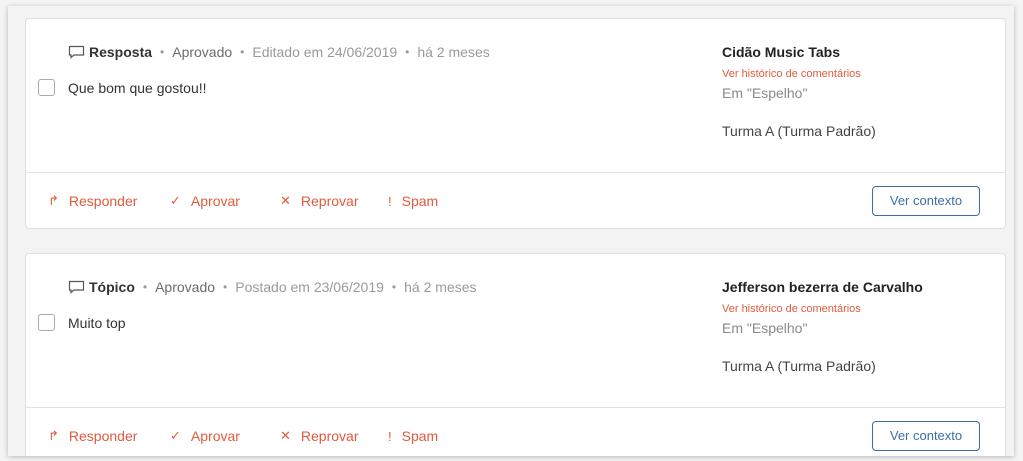 Image resolution: width=1023 pixels, height=461 pixels. What do you see at coordinates (121, 52) in the screenshot?
I see `comment-type: Resposta` at bounding box center [121, 52].